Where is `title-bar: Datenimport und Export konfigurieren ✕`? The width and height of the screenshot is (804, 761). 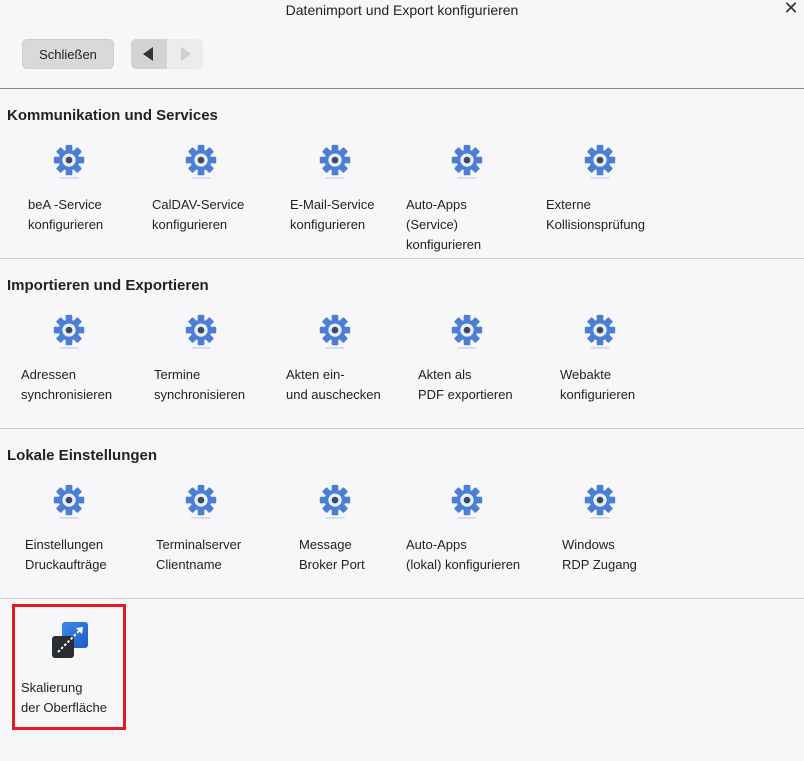 title-bar: Datenimport und Export konfigurieren ✕ is located at coordinates (402, 12).